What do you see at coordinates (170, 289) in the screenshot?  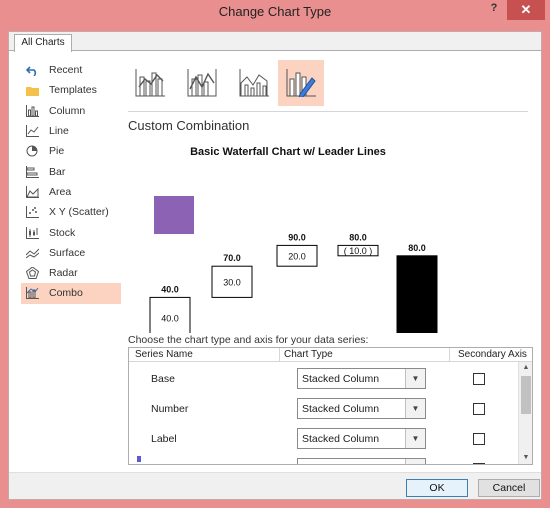 I see `bar-top-label: 40.0` at bounding box center [170, 289].